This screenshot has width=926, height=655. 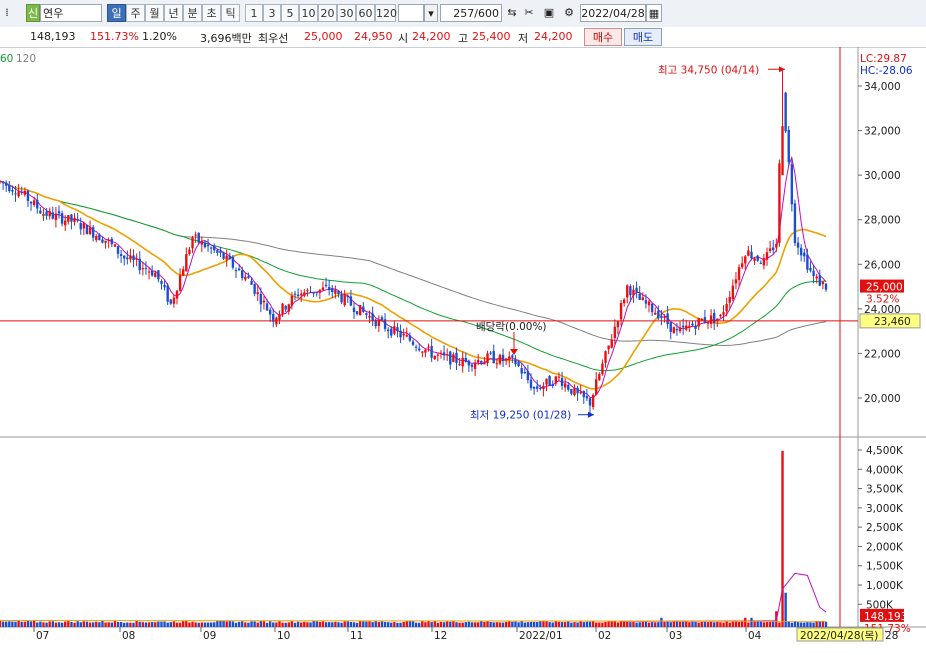 I want to click on interval-button-60: 60, so click(x=365, y=13).